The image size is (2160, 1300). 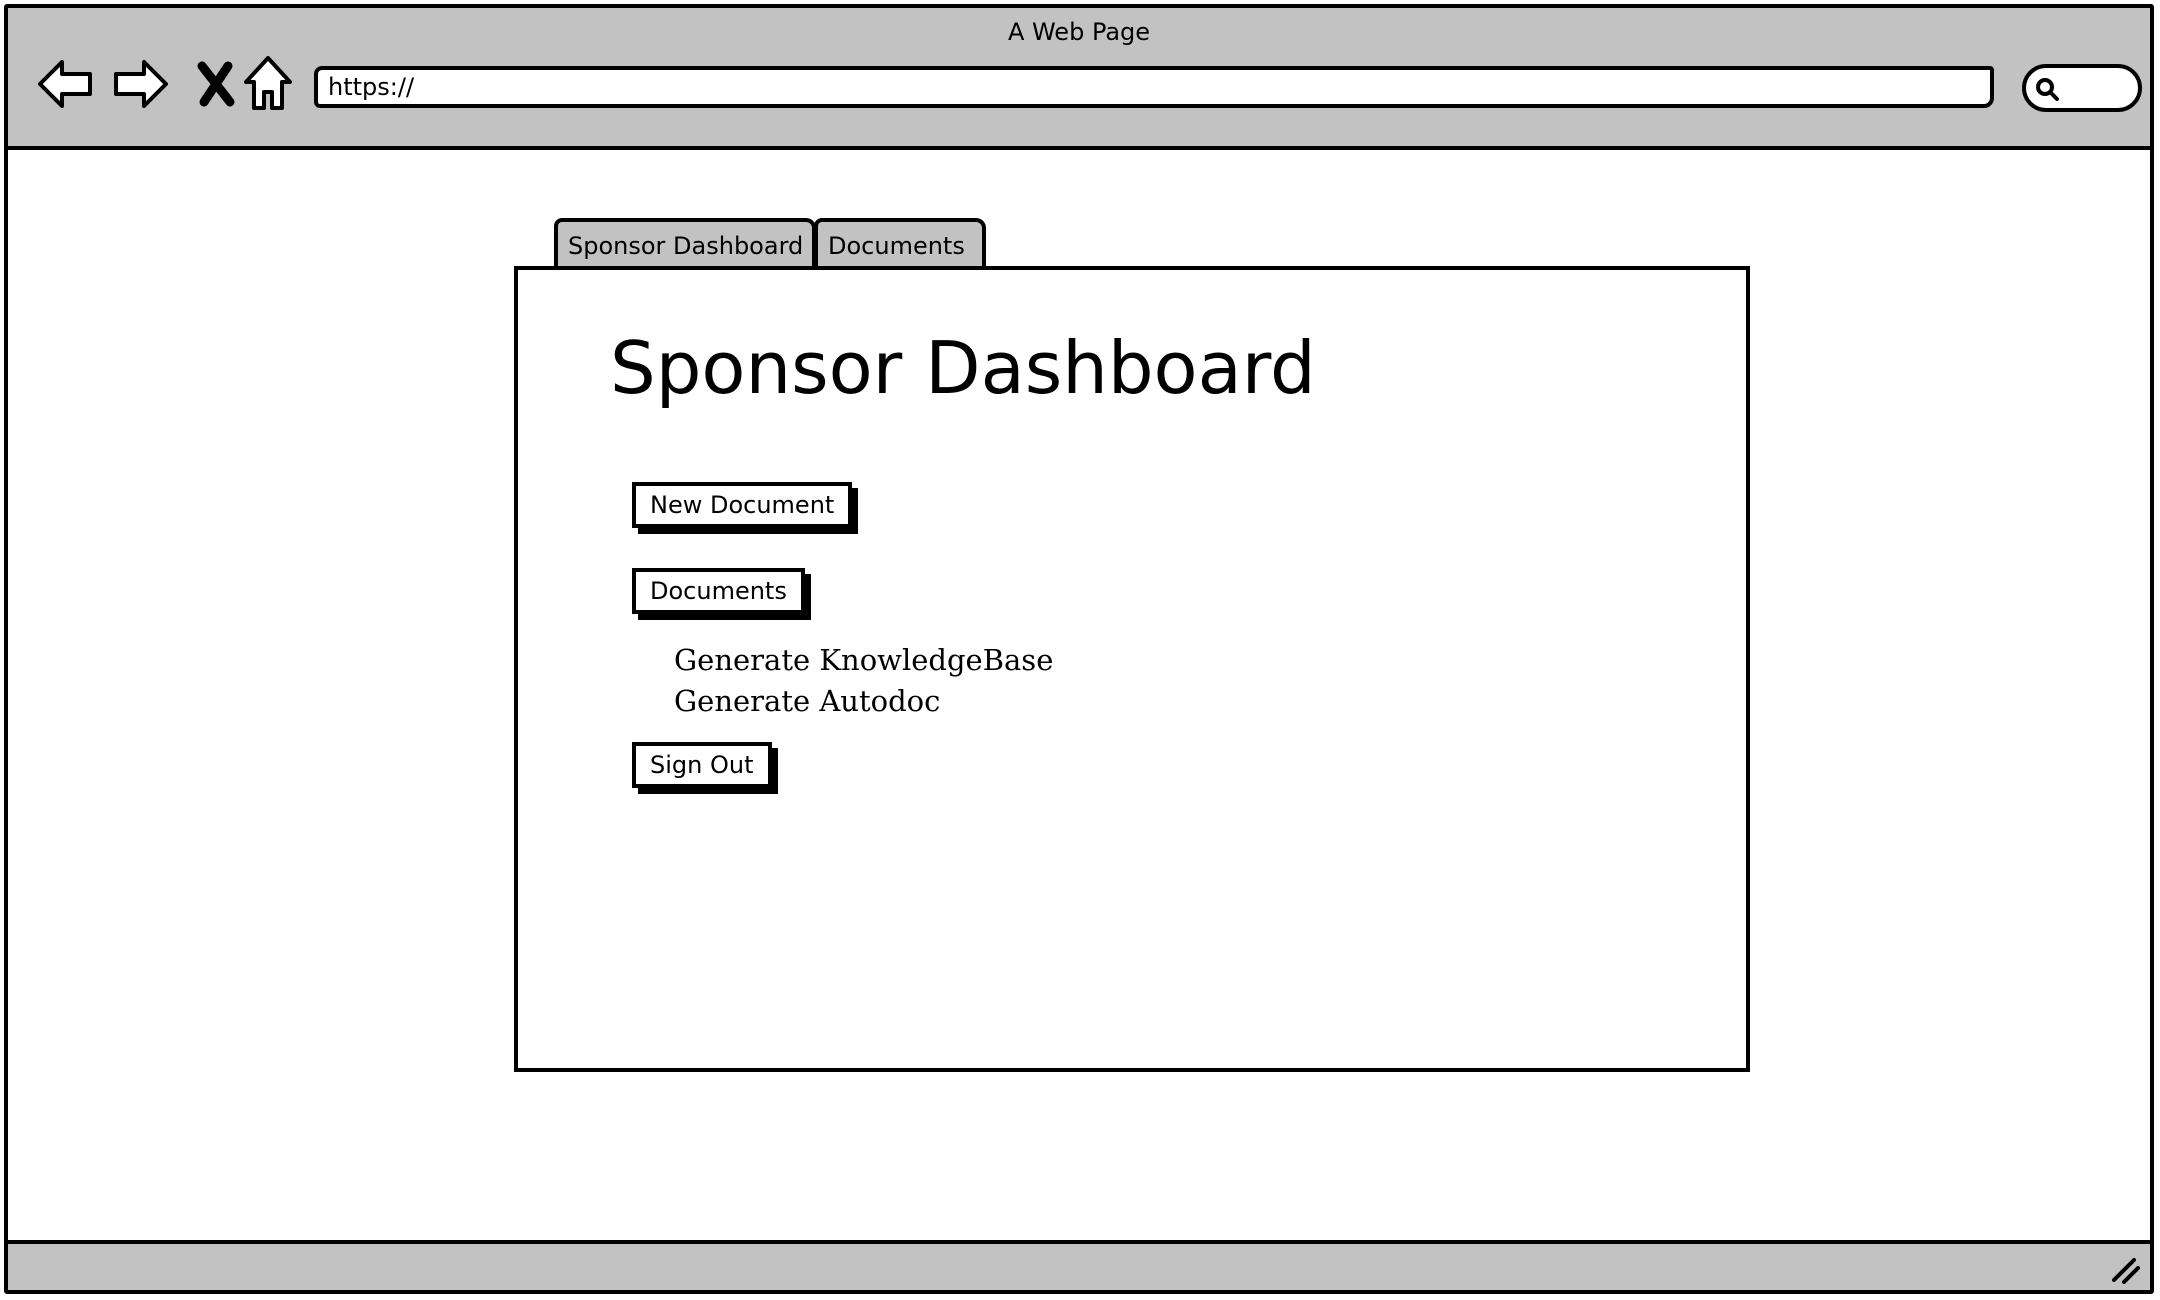 I want to click on tab-sponsor-dashboard: Sponsor Dashboard, so click(x=685, y=245).